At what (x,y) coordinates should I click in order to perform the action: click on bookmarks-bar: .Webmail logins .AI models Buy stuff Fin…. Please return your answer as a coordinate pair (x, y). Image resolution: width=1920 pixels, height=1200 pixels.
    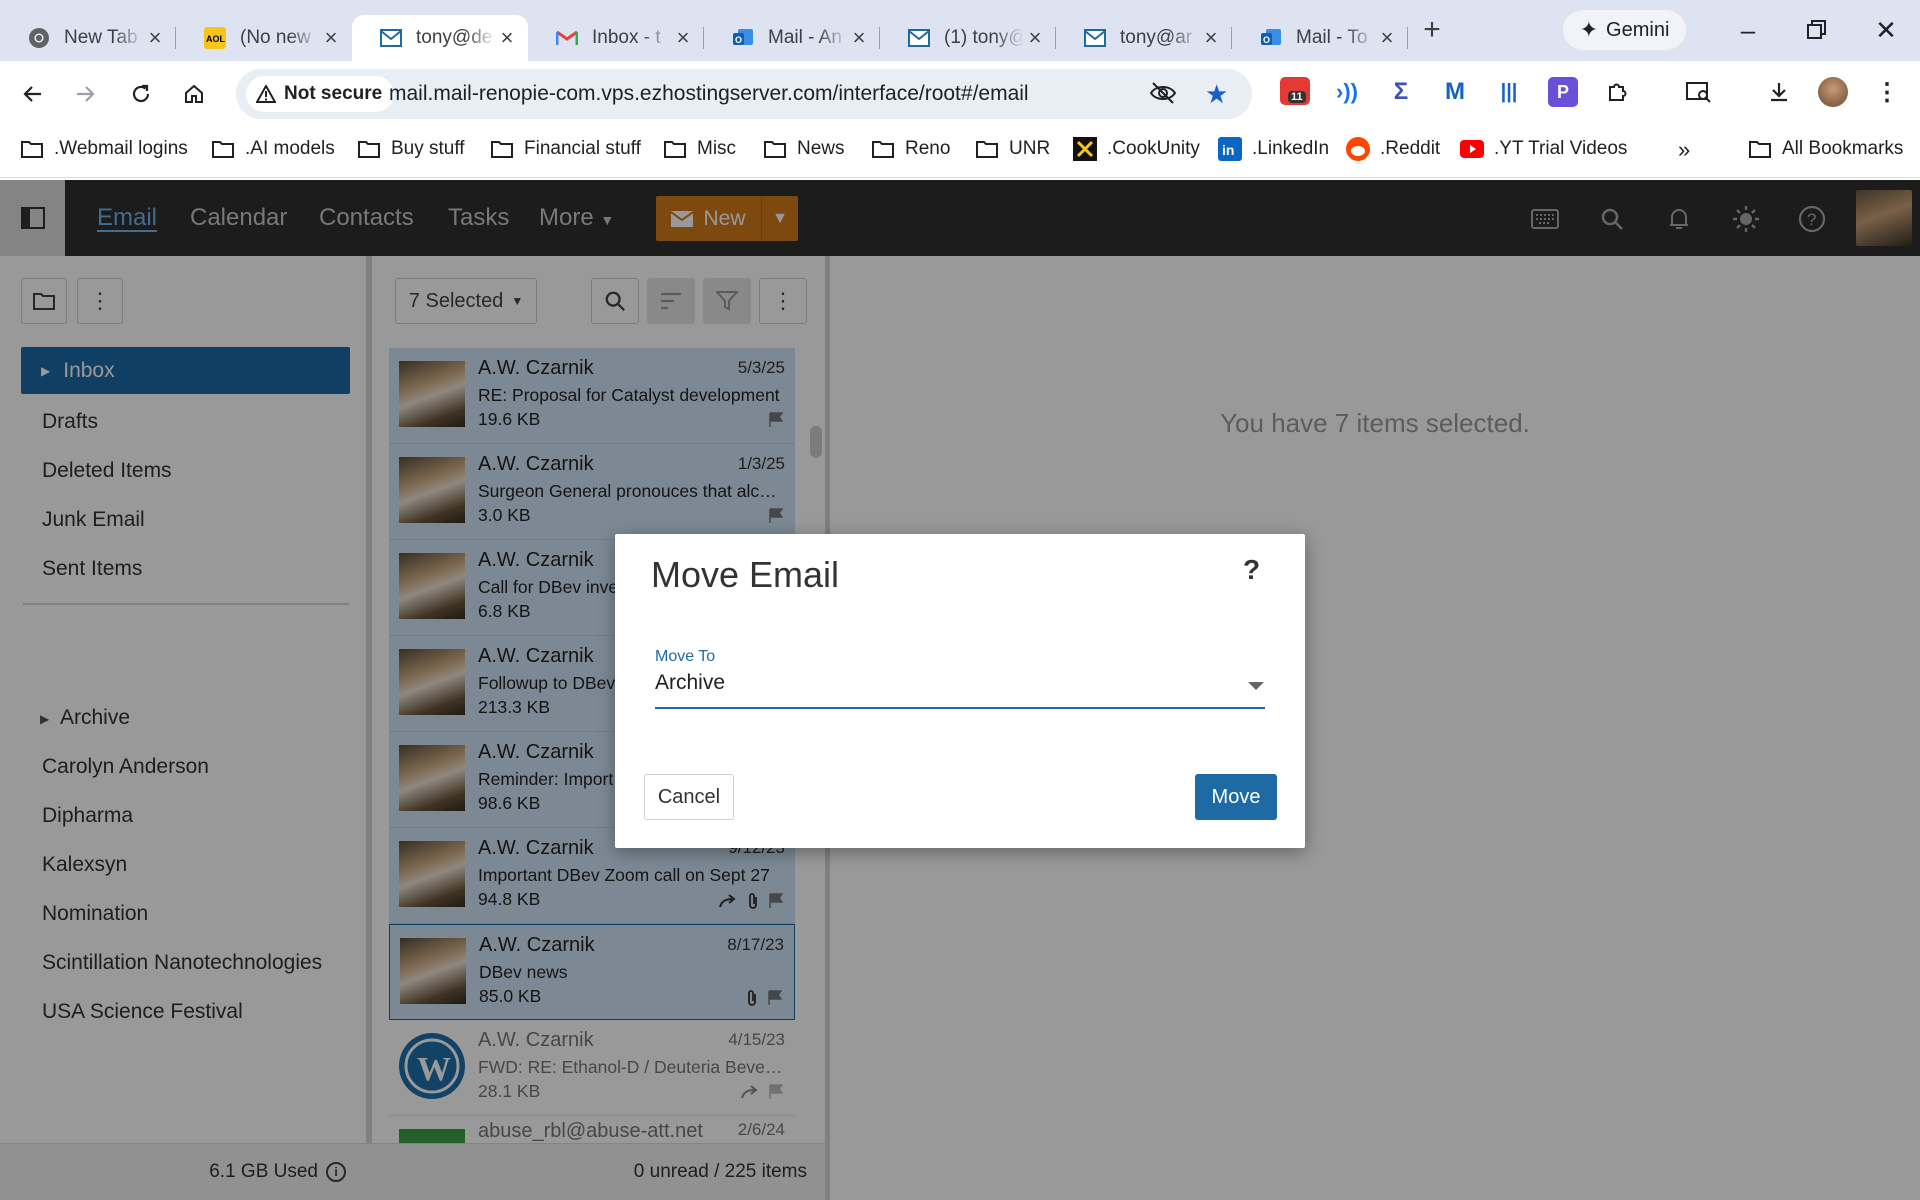
    Looking at the image, I should click on (960, 152).